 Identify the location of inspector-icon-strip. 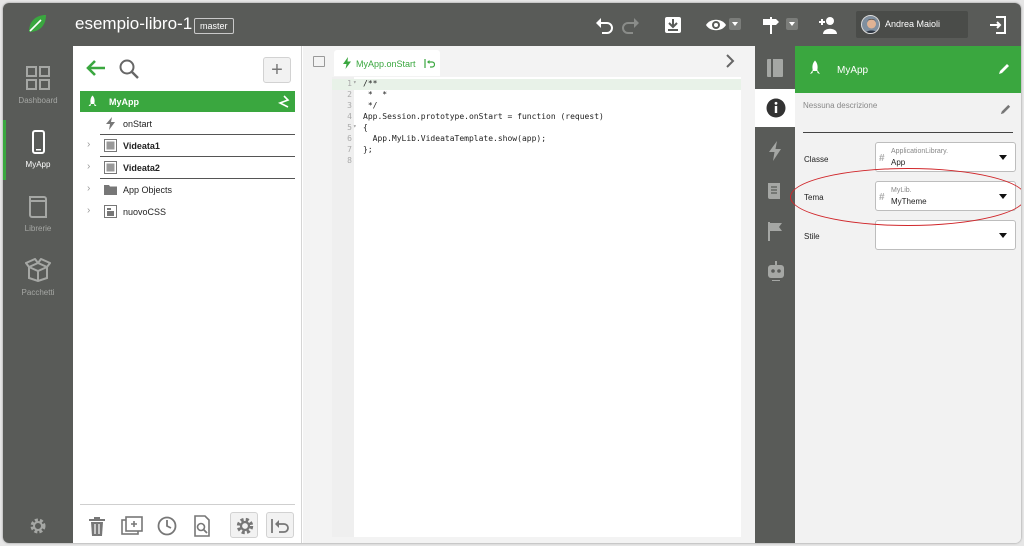
(775, 294).